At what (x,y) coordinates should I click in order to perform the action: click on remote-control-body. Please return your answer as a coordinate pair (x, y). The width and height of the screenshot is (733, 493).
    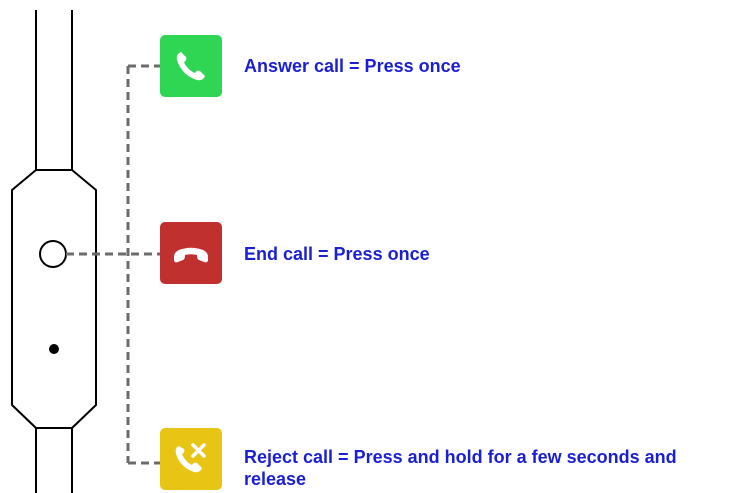
    Looking at the image, I should click on (54, 299).